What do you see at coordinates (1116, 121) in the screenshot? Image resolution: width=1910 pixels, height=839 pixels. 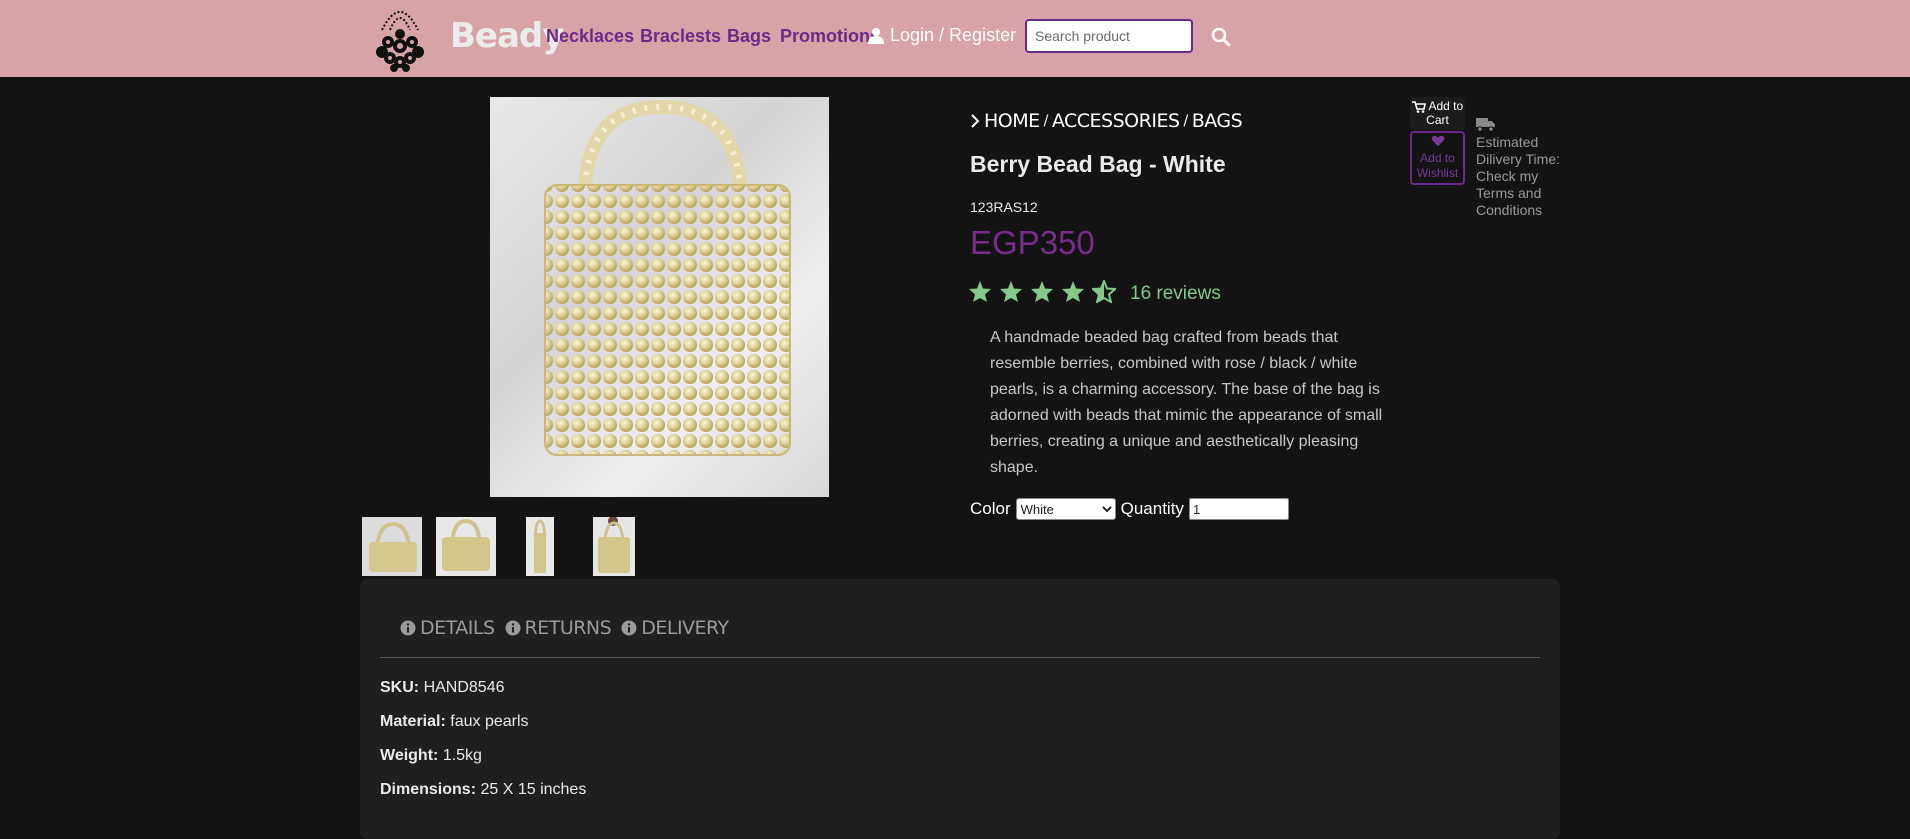 I see `breadcrumb-accessories: ACCESSORIES` at bounding box center [1116, 121].